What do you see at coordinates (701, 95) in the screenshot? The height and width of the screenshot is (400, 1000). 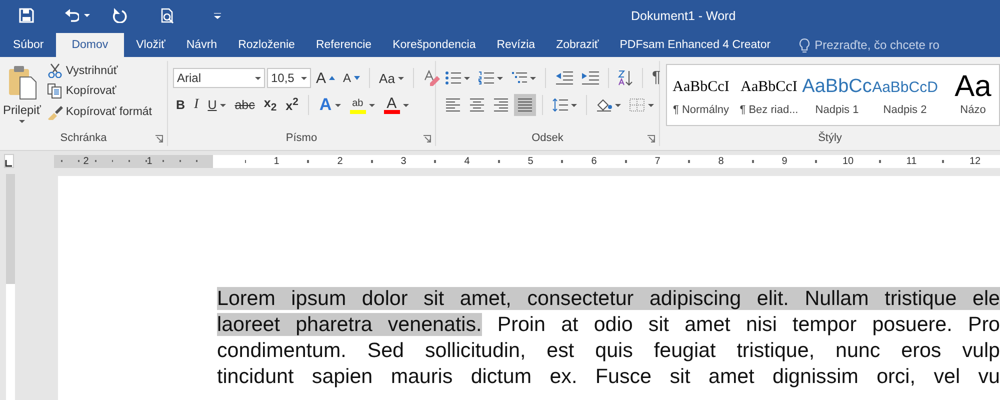 I see `style-item: AaBbCcI ¶ Normálny` at bounding box center [701, 95].